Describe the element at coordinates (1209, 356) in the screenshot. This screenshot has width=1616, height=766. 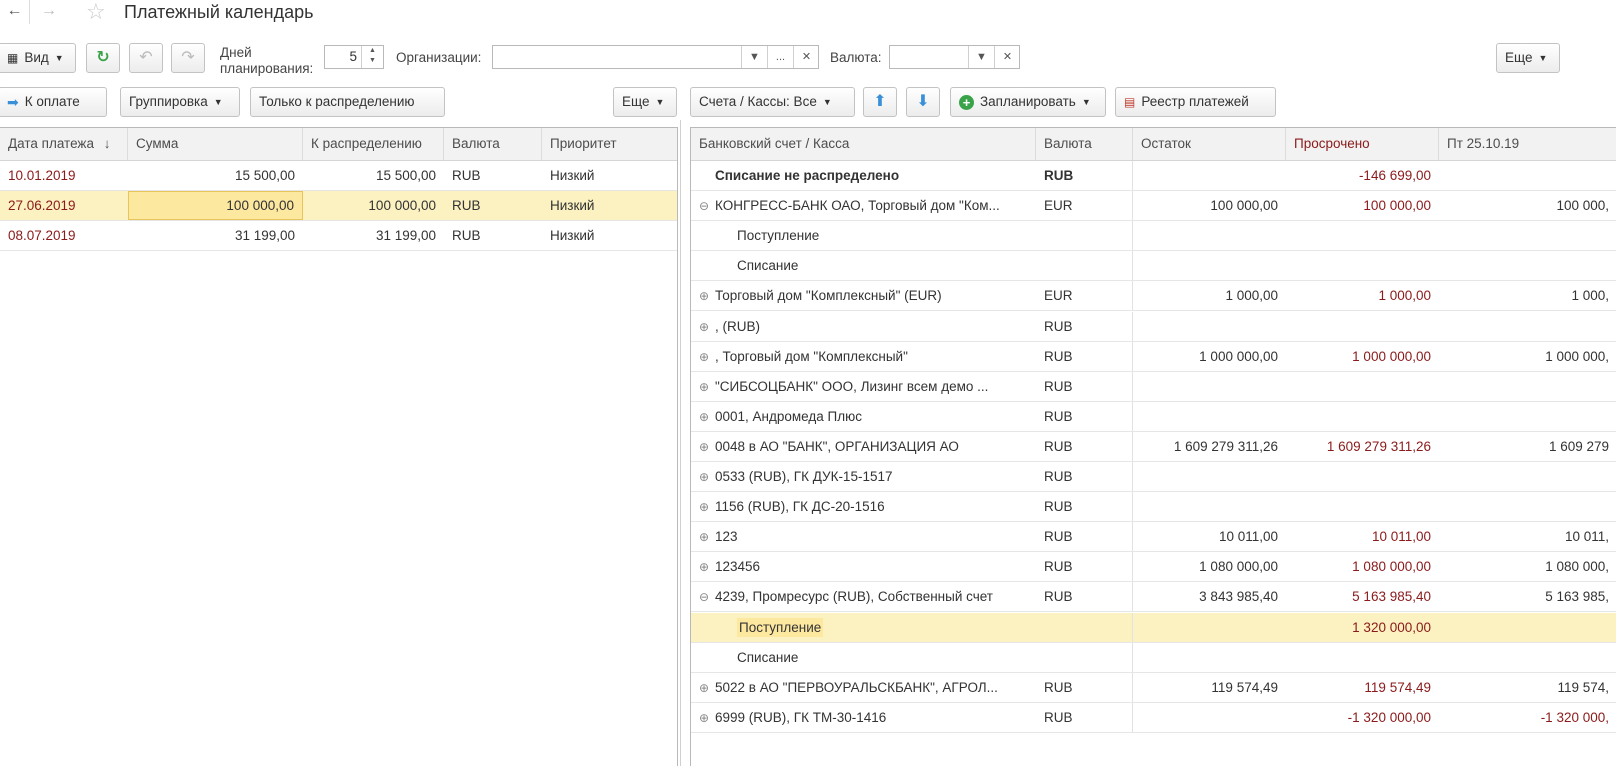
I see `cell-balance: 1 000 000,00` at that location.